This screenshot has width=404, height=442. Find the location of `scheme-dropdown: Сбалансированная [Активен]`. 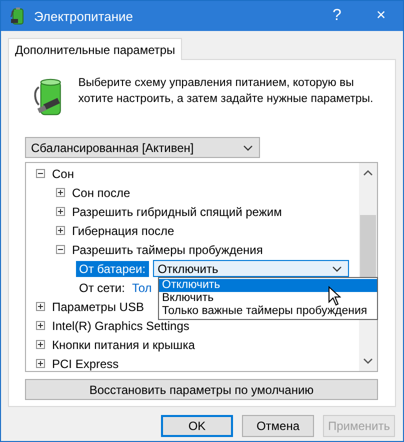

scheme-dropdown: Сбалансированная [Активен] is located at coordinates (142, 147).